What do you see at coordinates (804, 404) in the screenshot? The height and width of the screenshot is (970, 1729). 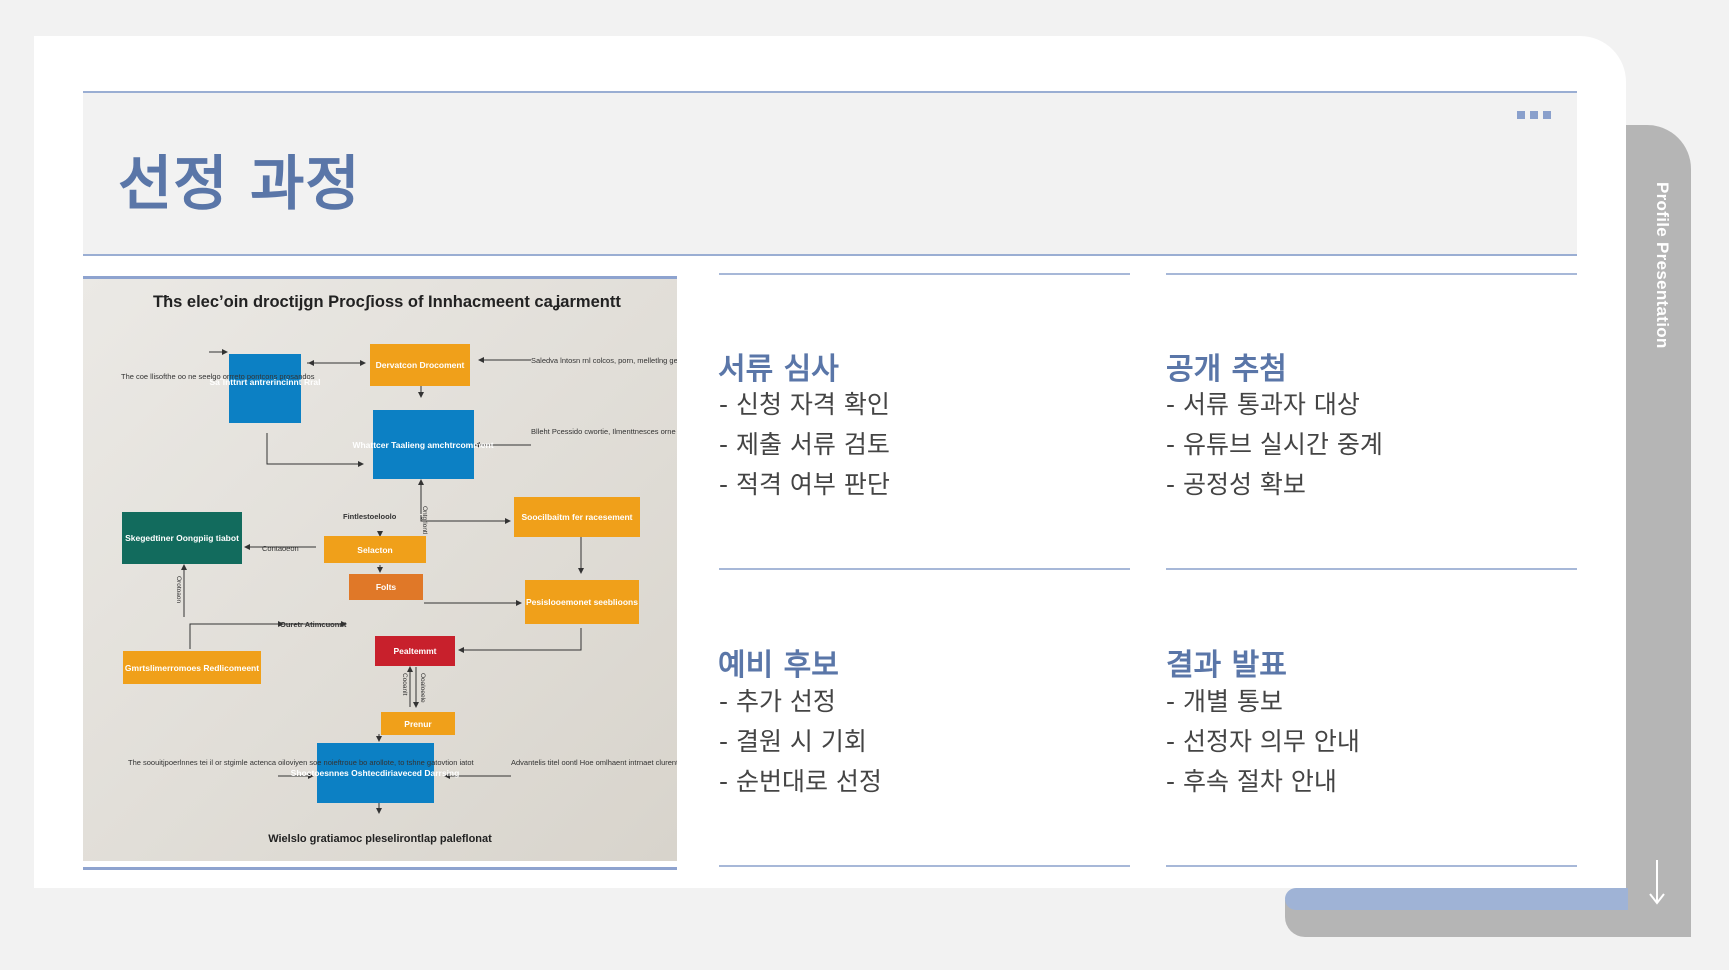 I see `list-item: - 신청 자격 확인` at bounding box center [804, 404].